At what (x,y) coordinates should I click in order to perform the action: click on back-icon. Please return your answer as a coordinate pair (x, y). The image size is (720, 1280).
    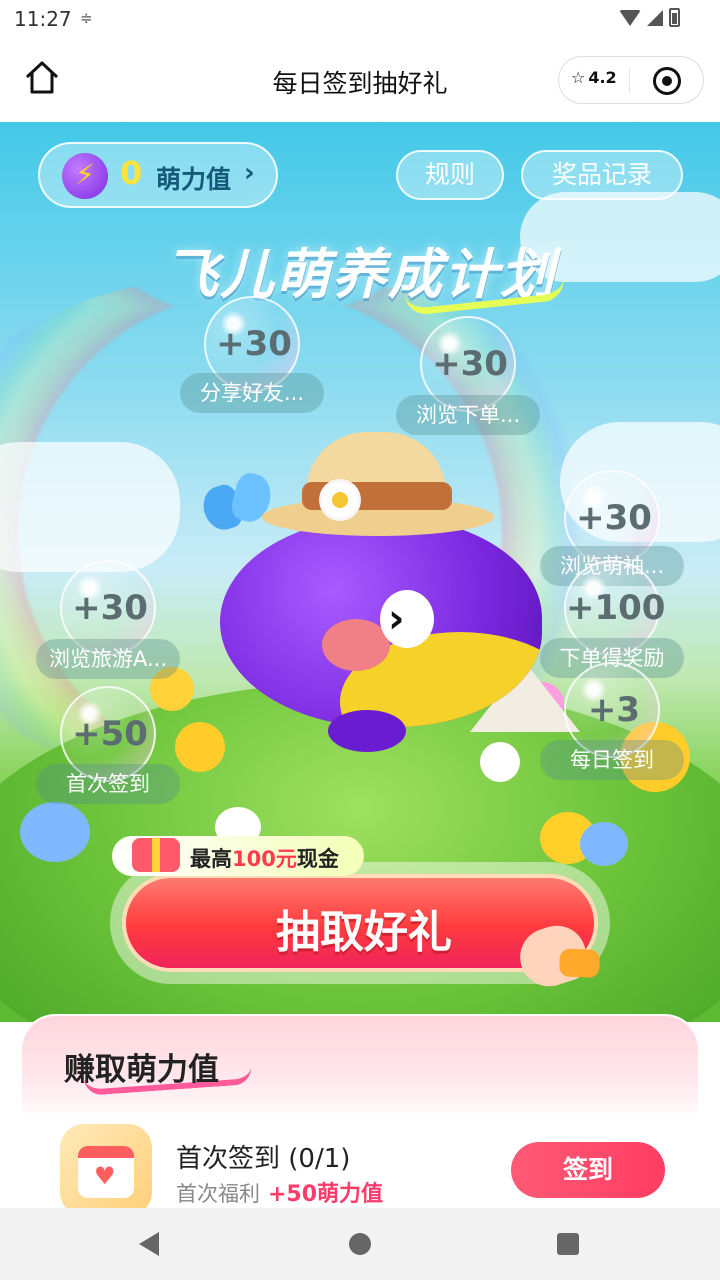
    Looking at the image, I should click on (149, 1244).